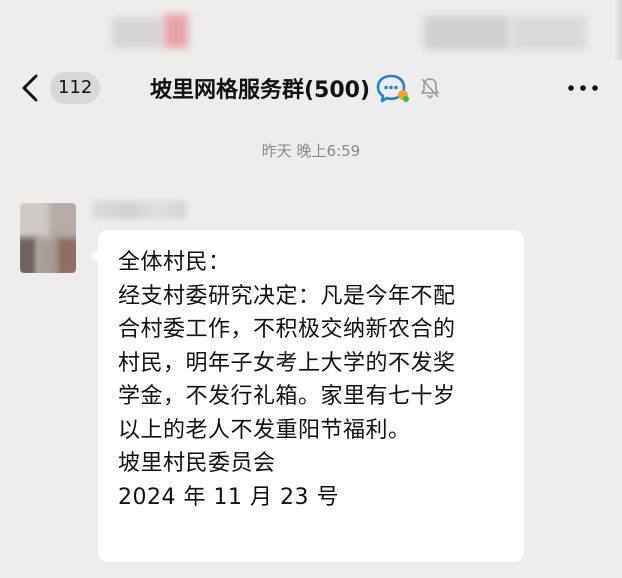  I want to click on bell-off-icon, so click(430, 88).